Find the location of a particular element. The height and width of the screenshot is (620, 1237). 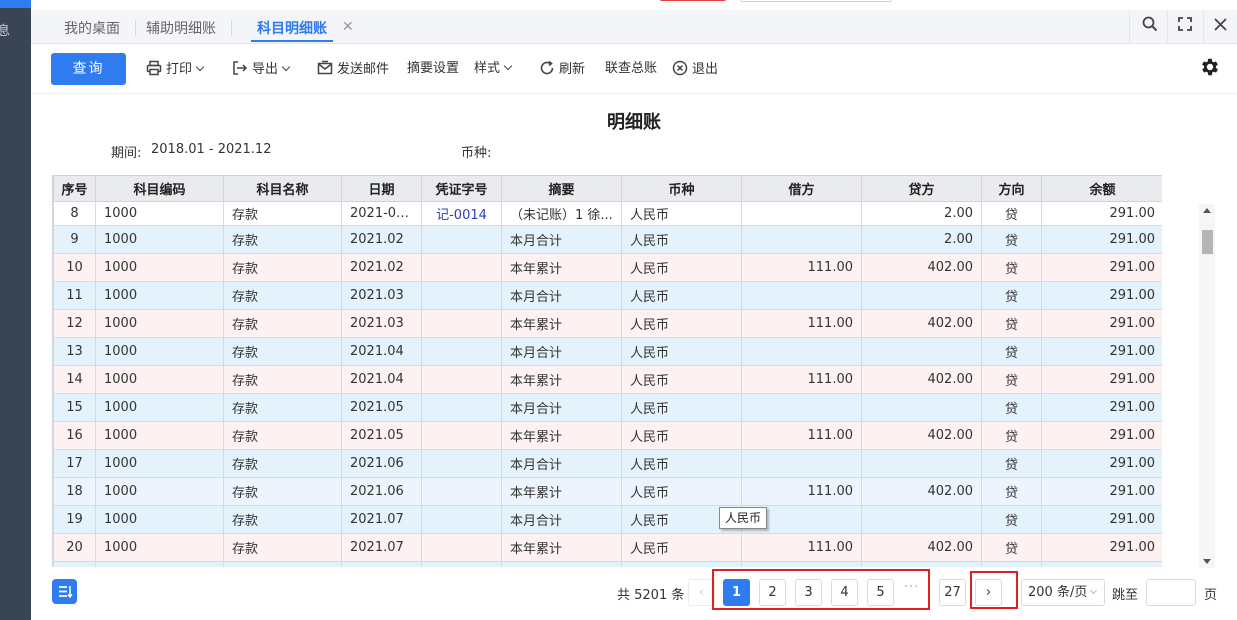

query-button: 查询 is located at coordinates (88, 69).